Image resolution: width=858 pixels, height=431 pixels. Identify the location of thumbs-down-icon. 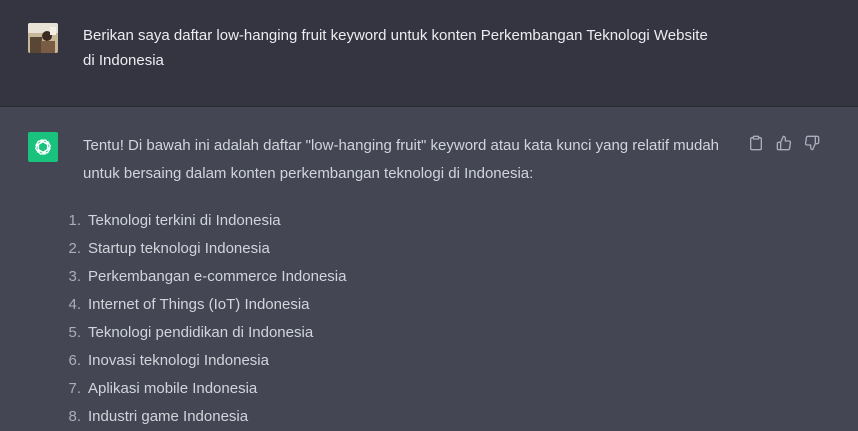
(812, 143).